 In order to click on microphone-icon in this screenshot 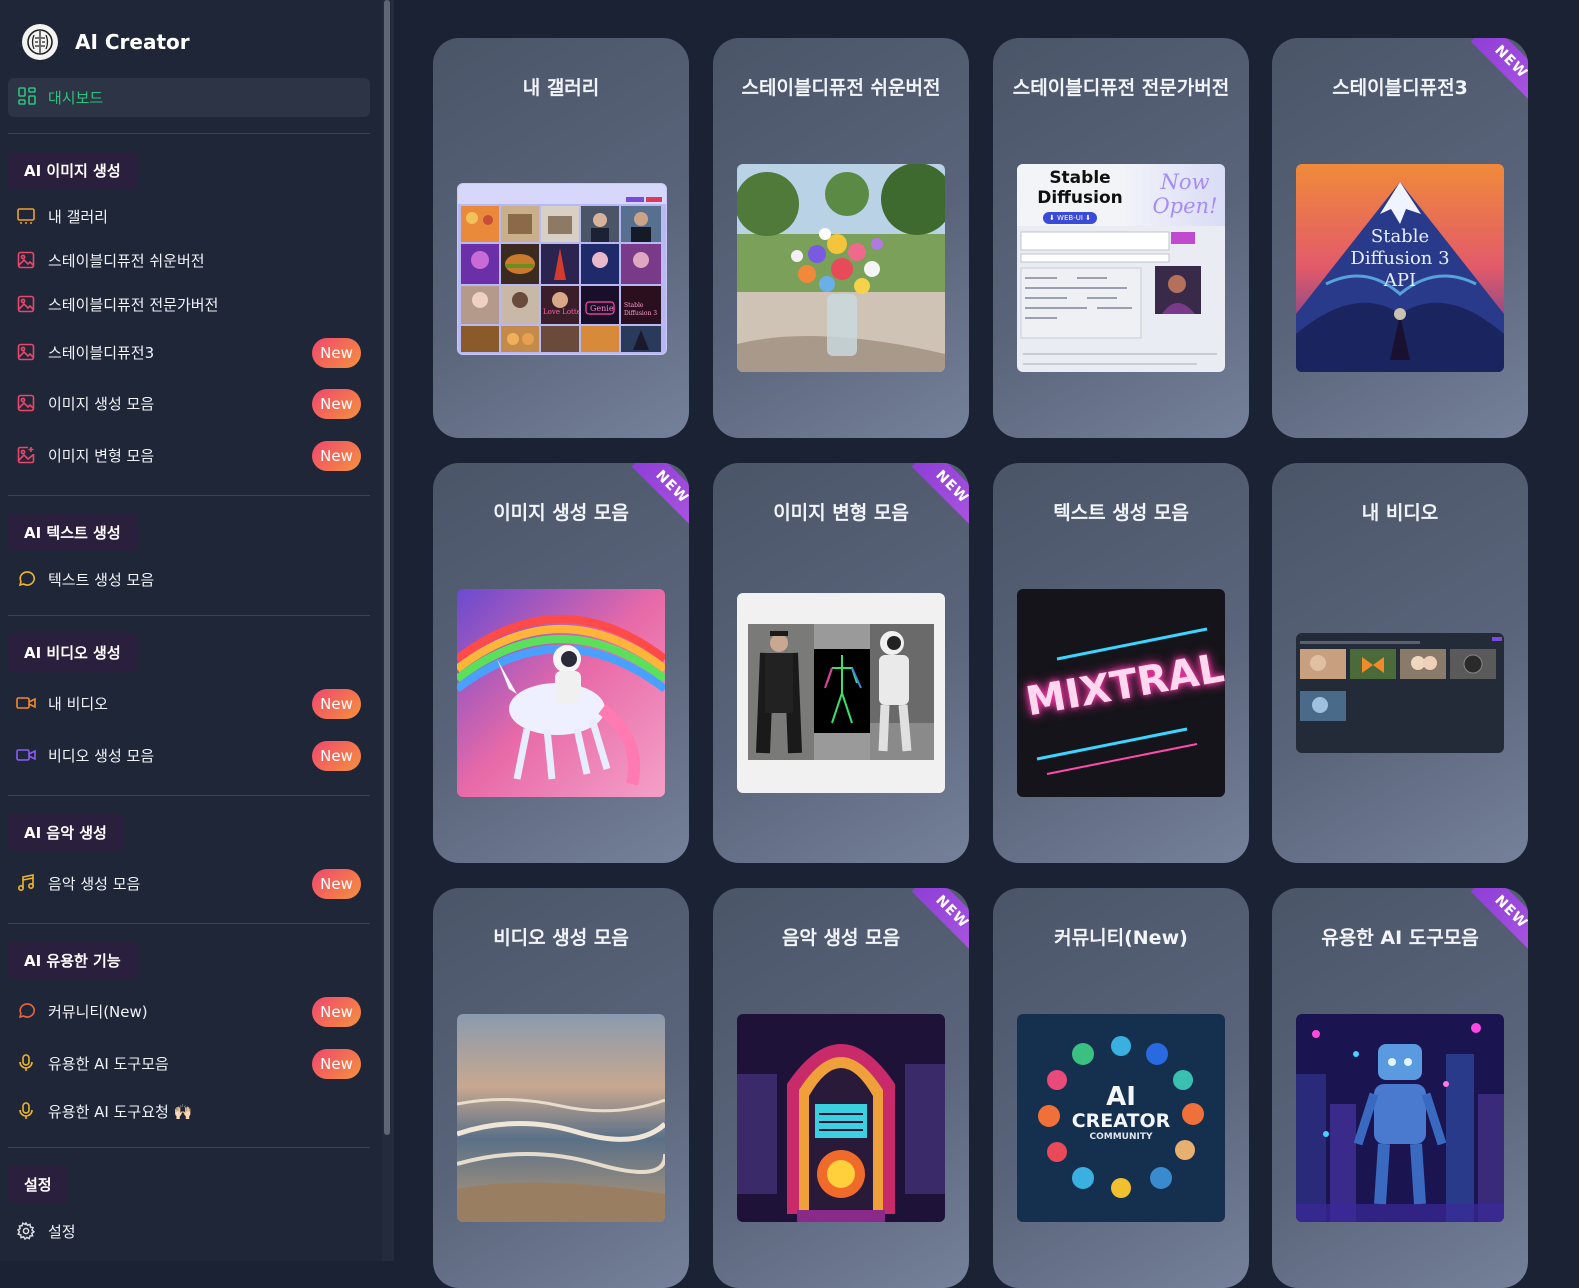, I will do `click(26, 1063)`.